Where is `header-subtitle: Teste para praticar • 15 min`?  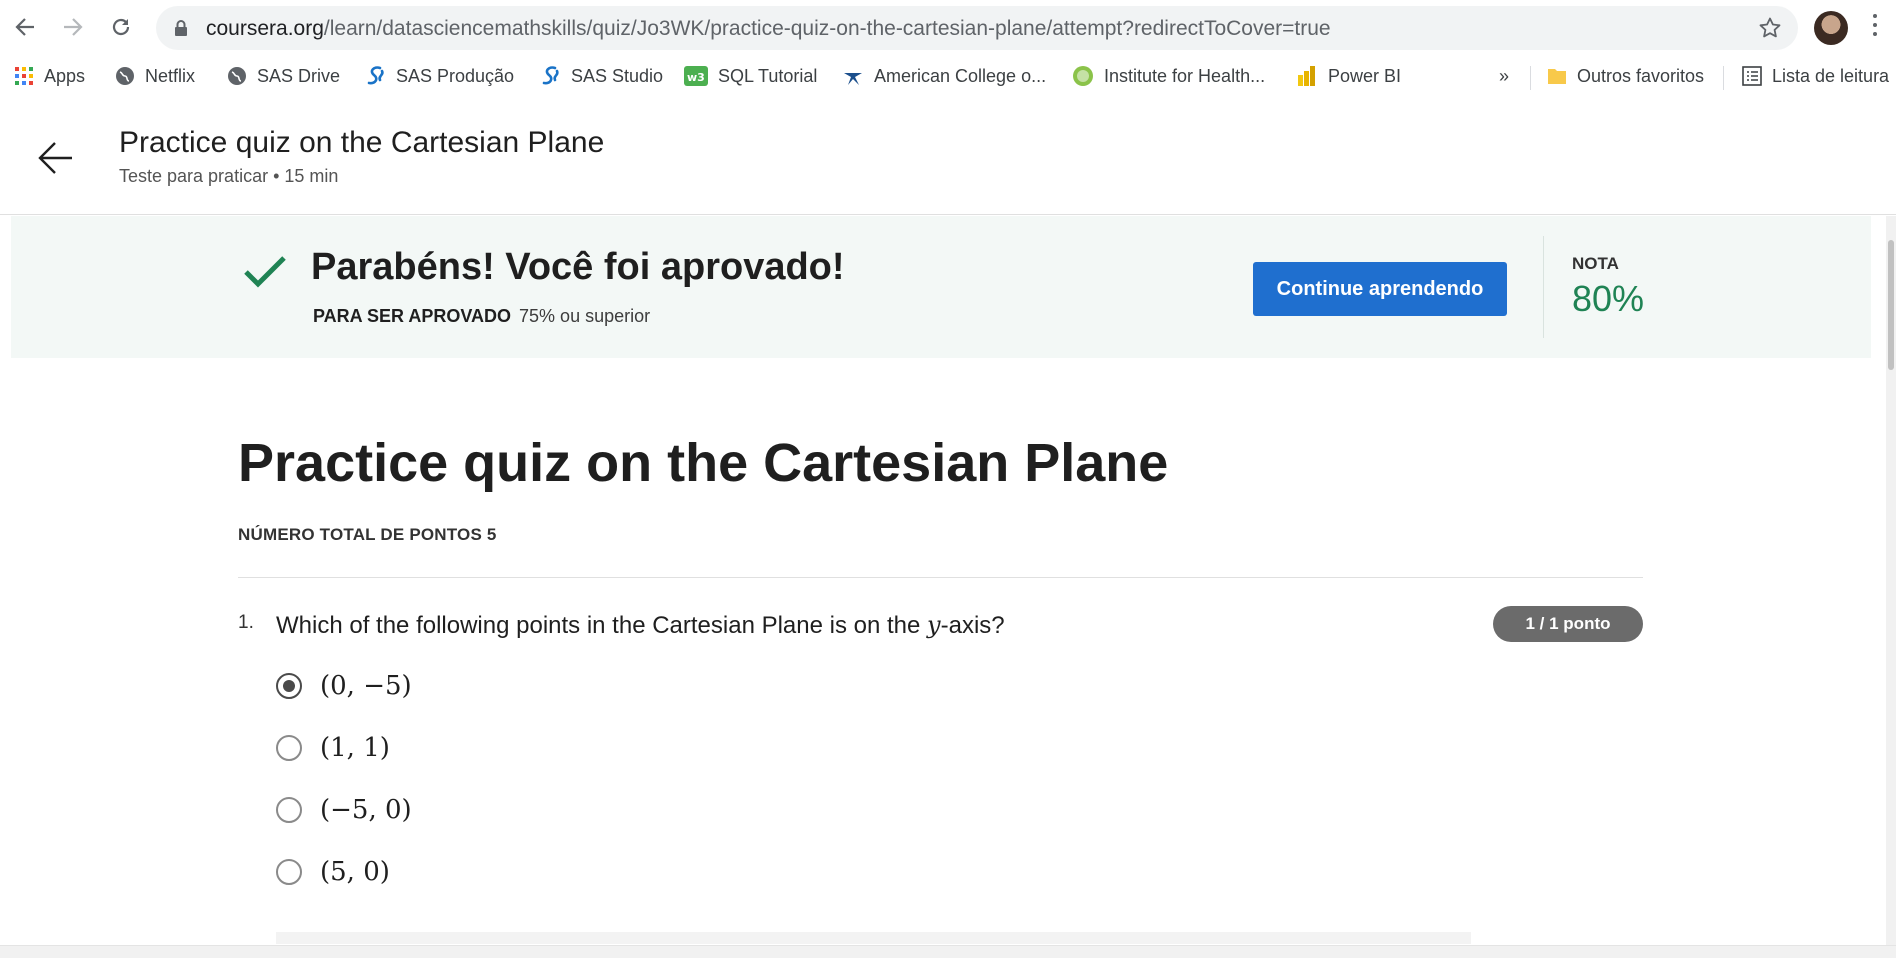
header-subtitle: Teste para praticar • 15 min is located at coordinates (229, 176).